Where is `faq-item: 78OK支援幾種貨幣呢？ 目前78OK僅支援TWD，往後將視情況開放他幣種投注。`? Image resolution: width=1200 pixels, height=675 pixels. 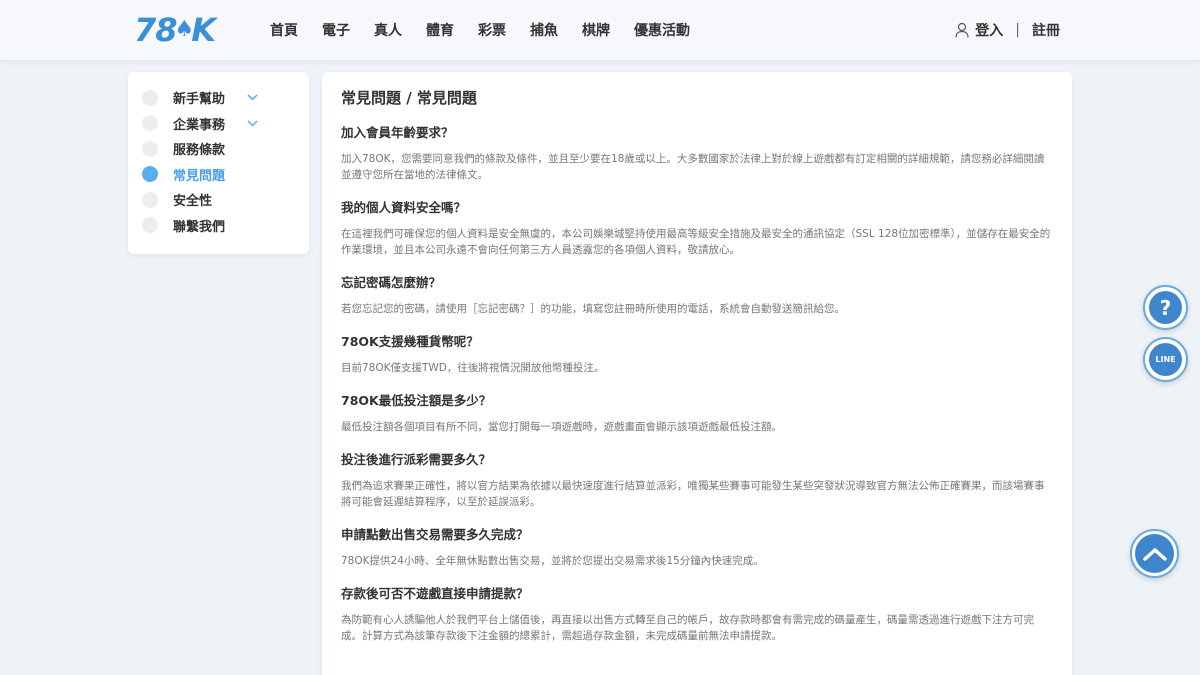
faq-item: 78OK支援幾種貨幣呢？ 目前78OK僅支援TWD，往後將視情況開放他幣種投注。 is located at coordinates (697, 354).